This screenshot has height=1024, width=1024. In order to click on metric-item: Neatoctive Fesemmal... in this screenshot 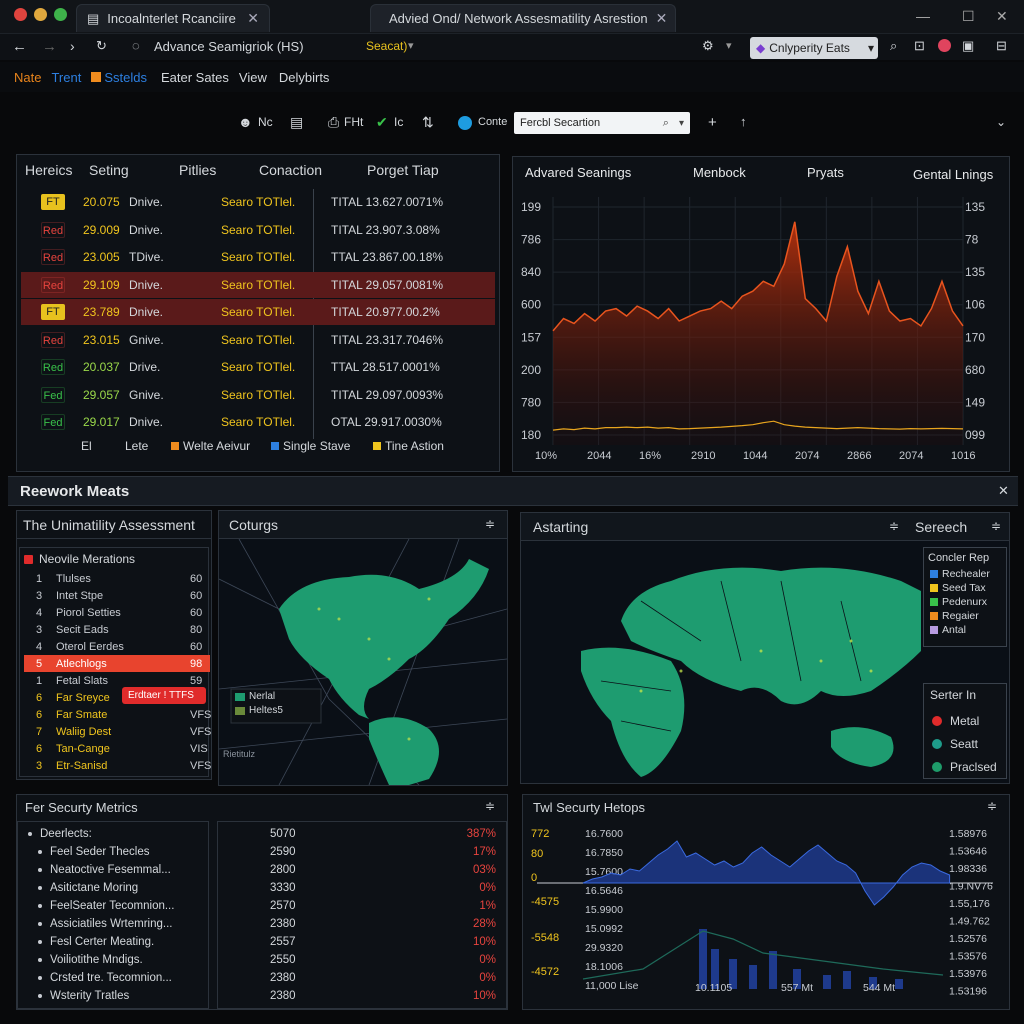, I will do `click(99, 870)`.